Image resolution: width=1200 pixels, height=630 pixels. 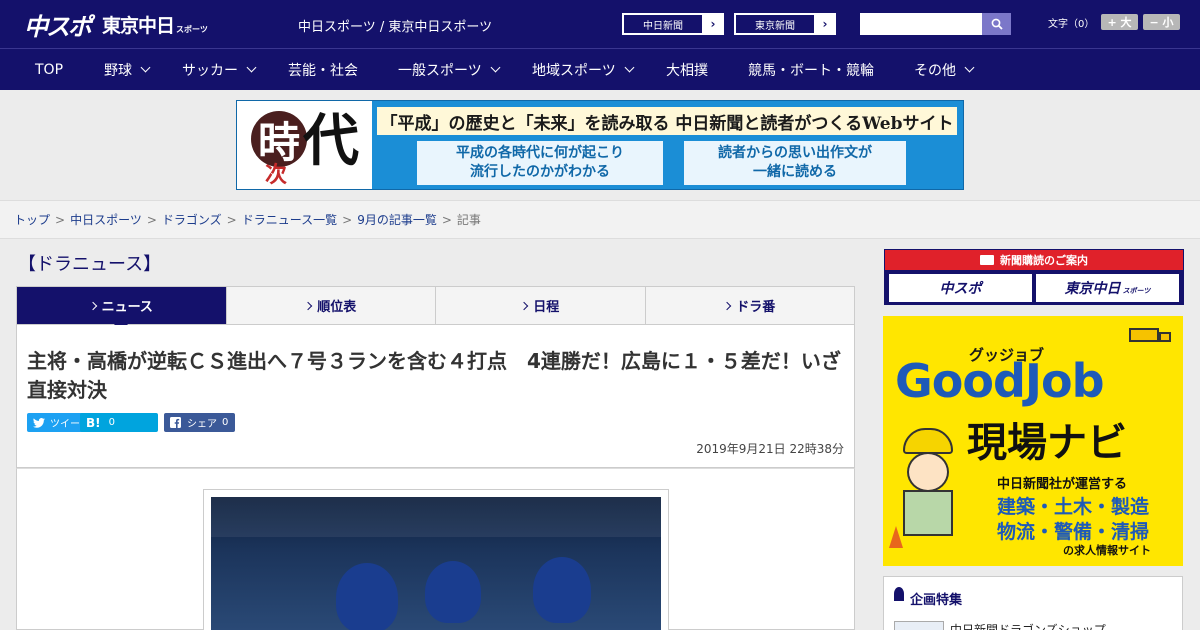 I want to click on tokyo-chunichi-subscribe-button: 東京中日 スポーツ, so click(x=1107, y=288).